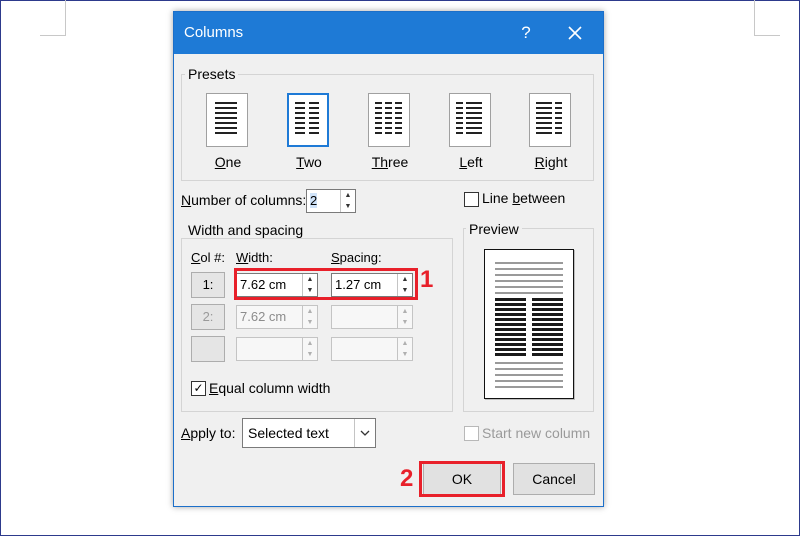 This screenshot has height=536, width=800. I want to click on apply-to-select: Selected text, so click(309, 433).